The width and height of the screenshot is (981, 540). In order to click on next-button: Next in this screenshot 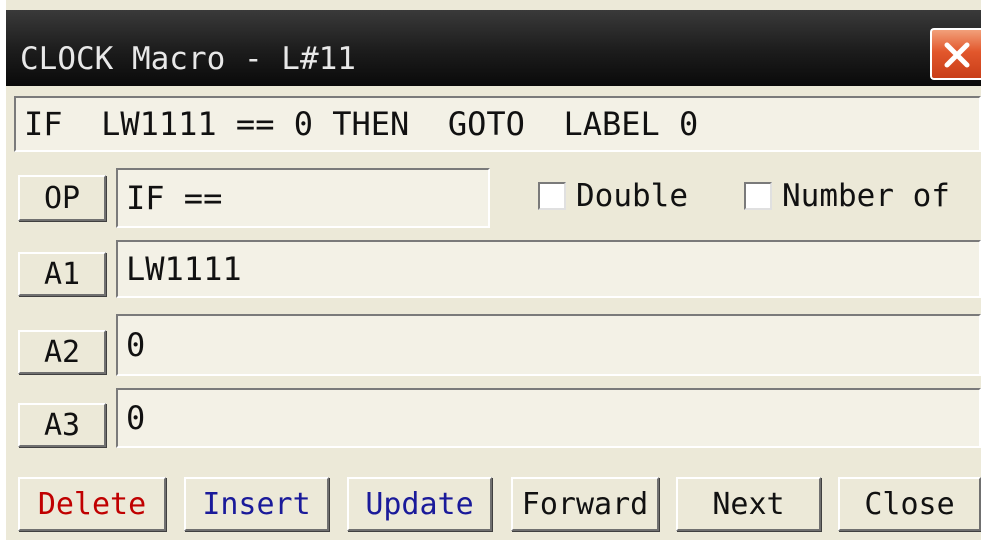, I will do `click(748, 504)`.